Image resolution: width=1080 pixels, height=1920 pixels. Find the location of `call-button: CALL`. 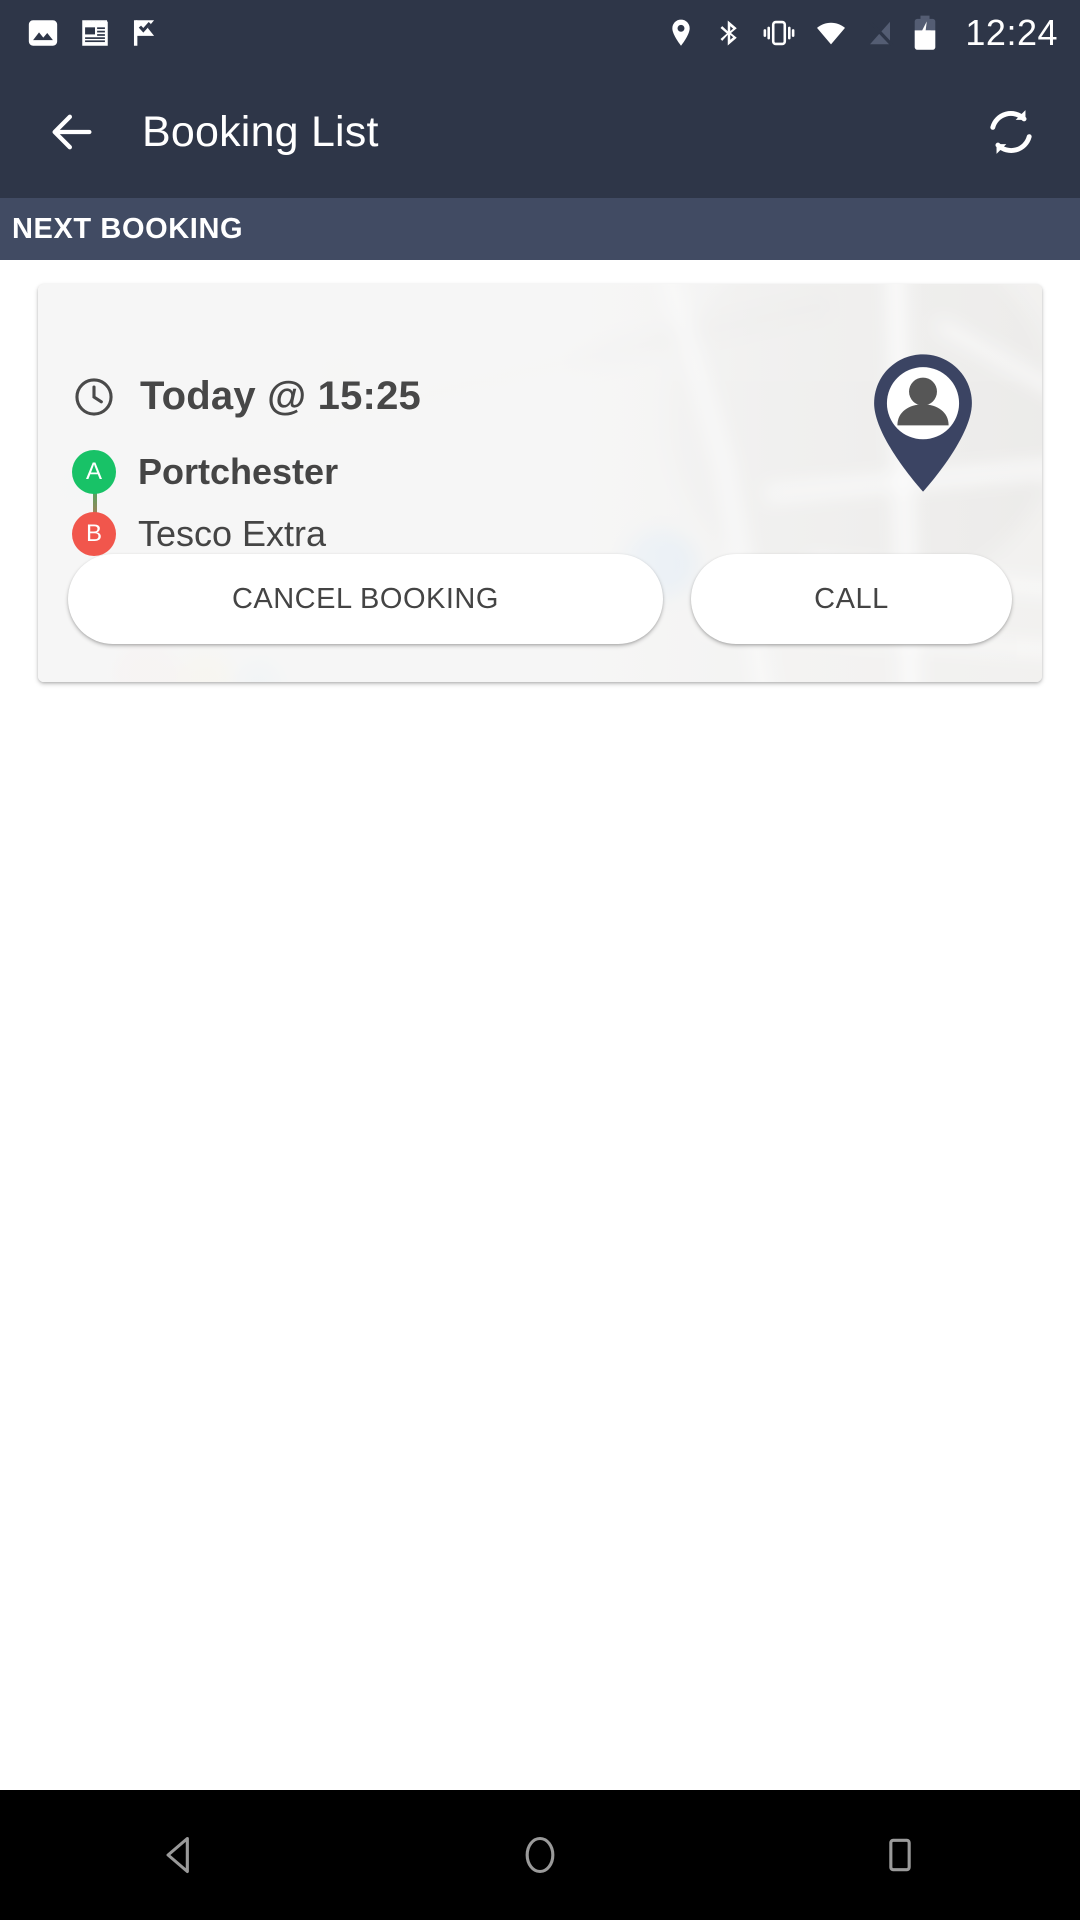

call-button: CALL is located at coordinates (851, 599).